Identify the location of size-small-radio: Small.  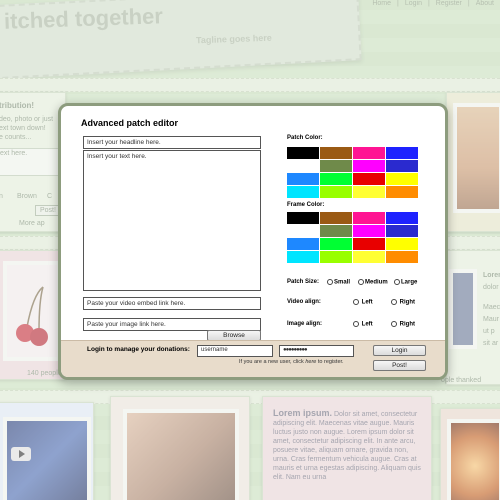
(338, 282).